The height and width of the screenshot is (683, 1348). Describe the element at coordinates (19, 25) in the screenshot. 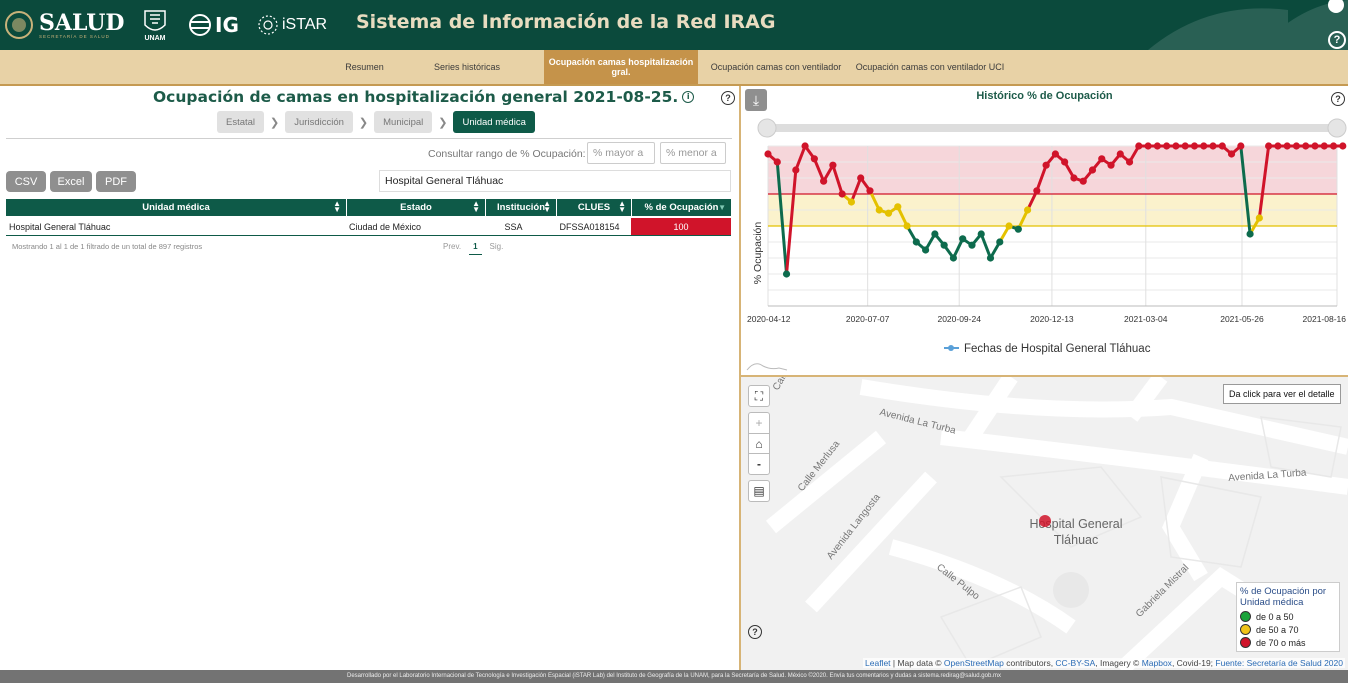

I see `coat-of-arms-icon` at that location.